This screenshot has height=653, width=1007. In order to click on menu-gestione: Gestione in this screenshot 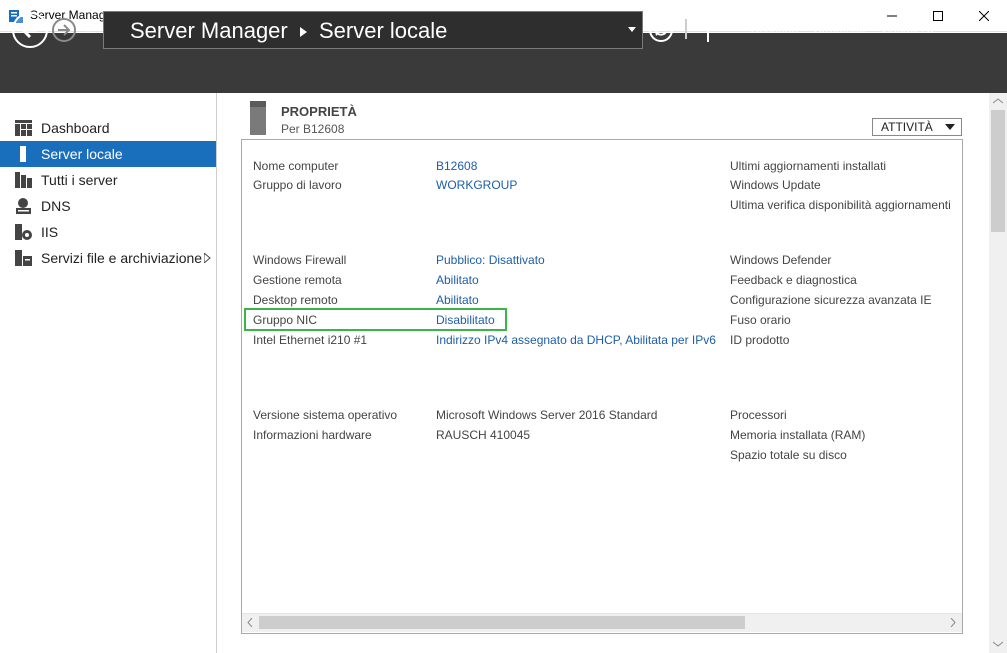, I will do `click(774, 29)`.